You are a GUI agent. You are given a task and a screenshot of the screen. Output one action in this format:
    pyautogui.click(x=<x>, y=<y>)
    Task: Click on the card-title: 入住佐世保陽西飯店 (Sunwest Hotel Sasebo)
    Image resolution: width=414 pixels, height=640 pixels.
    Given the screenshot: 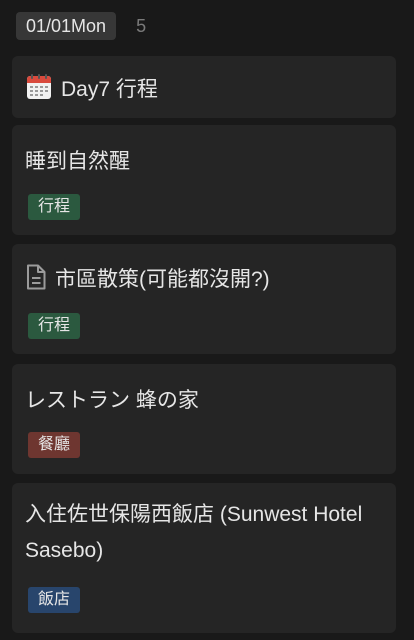 What is the action you would take?
    pyautogui.click(x=194, y=532)
    